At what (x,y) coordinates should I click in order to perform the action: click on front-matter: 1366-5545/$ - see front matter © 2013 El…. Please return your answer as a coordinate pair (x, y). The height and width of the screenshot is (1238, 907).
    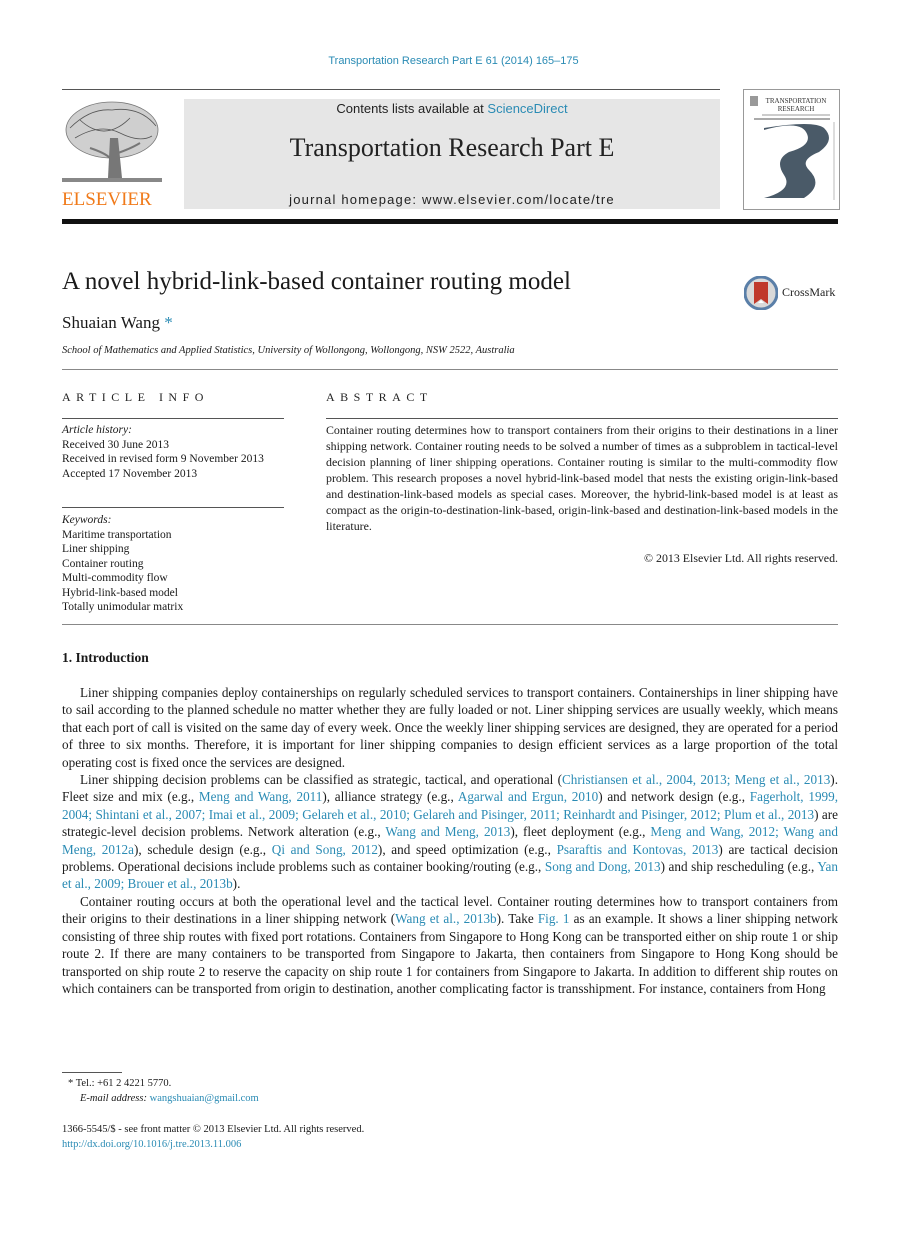
    Looking at the image, I should click on (213, 1137).